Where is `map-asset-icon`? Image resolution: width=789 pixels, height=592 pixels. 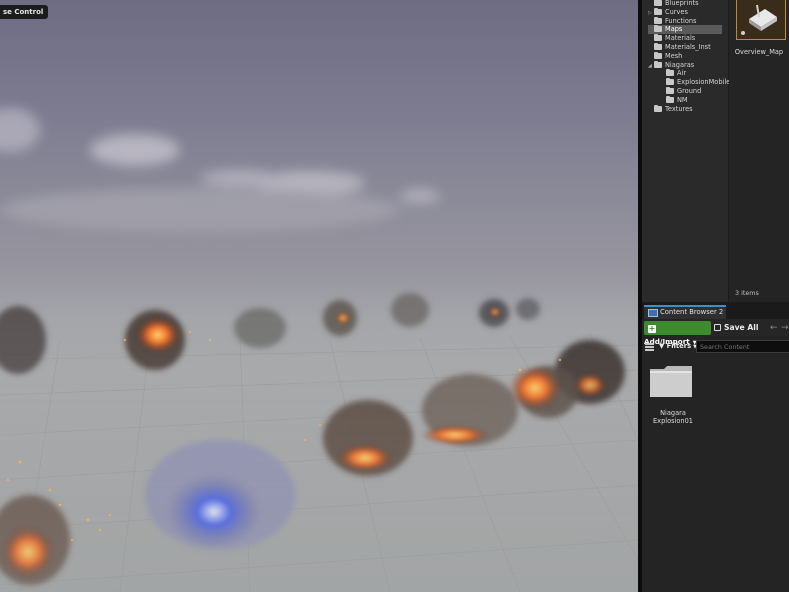 map-asset-icon is located at coordinates (761, 19).